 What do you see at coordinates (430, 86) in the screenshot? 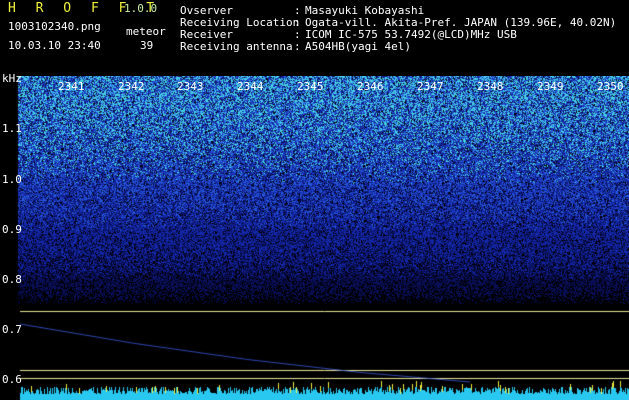
I see `x-tick-label: 2347` at bounding box center [430, 86].